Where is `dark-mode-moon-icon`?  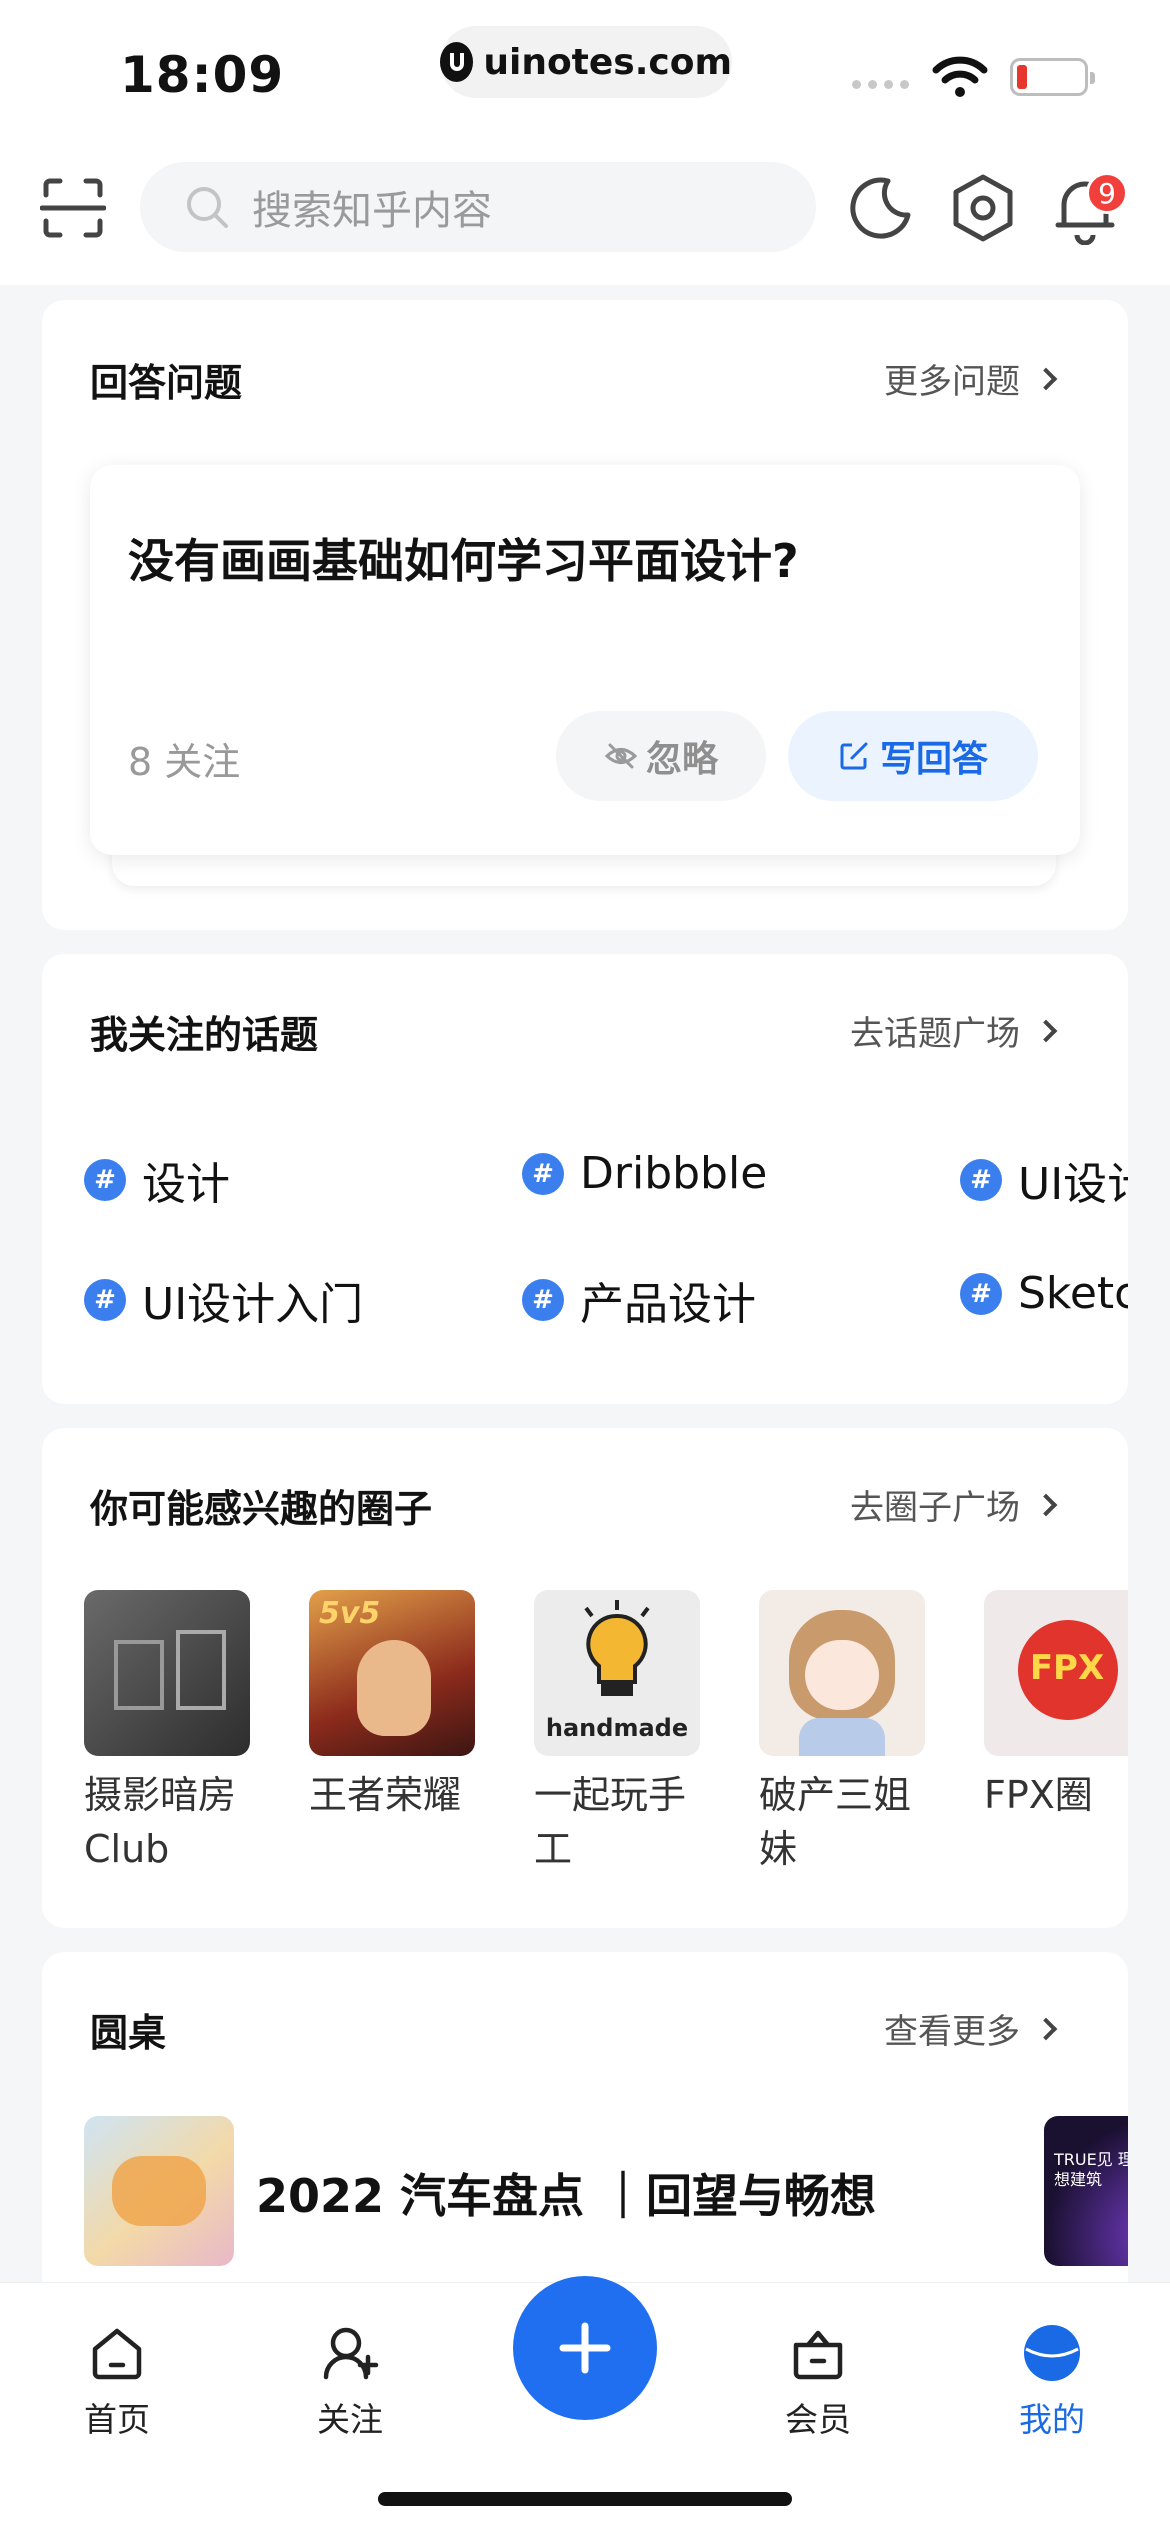 dark-mode-moon-icon is located at coordinates (881, 208).